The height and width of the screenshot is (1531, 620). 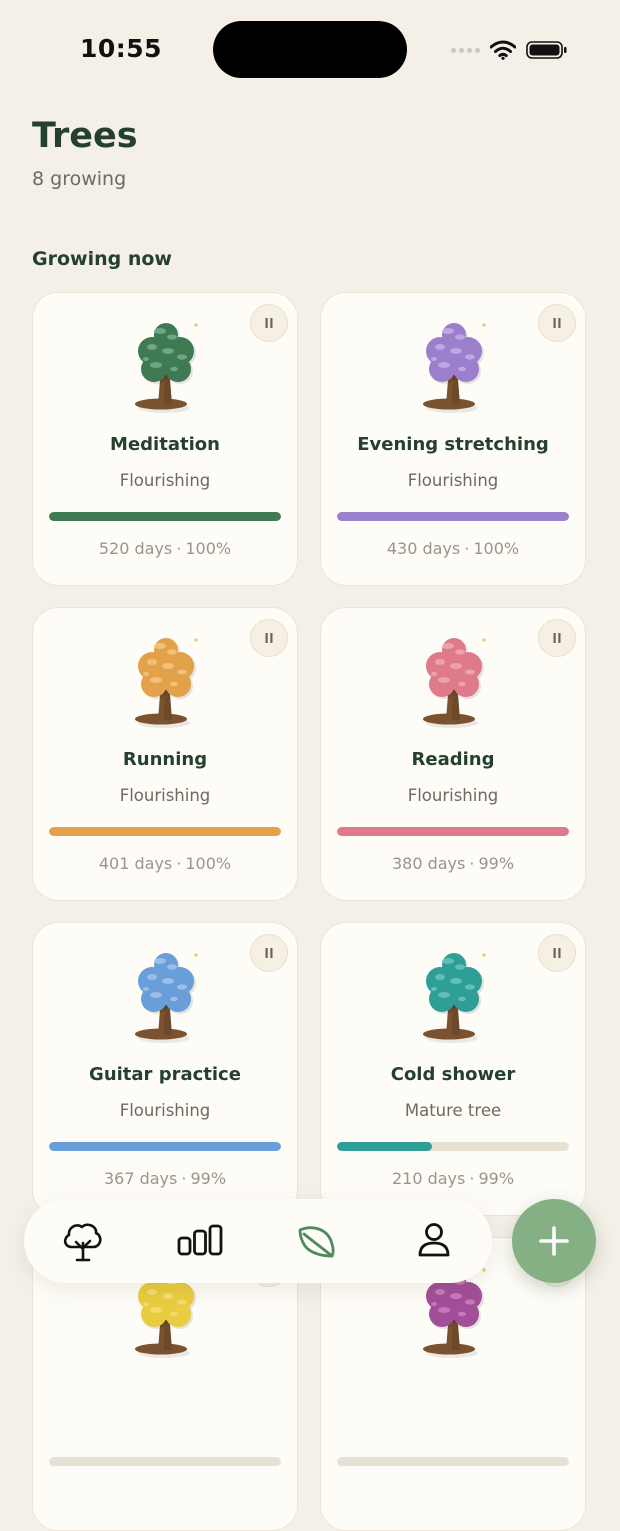 What do you see at coordinates (465, 50) in the screenshot?
I see `signal-icon` at bounding box center [465, 50].